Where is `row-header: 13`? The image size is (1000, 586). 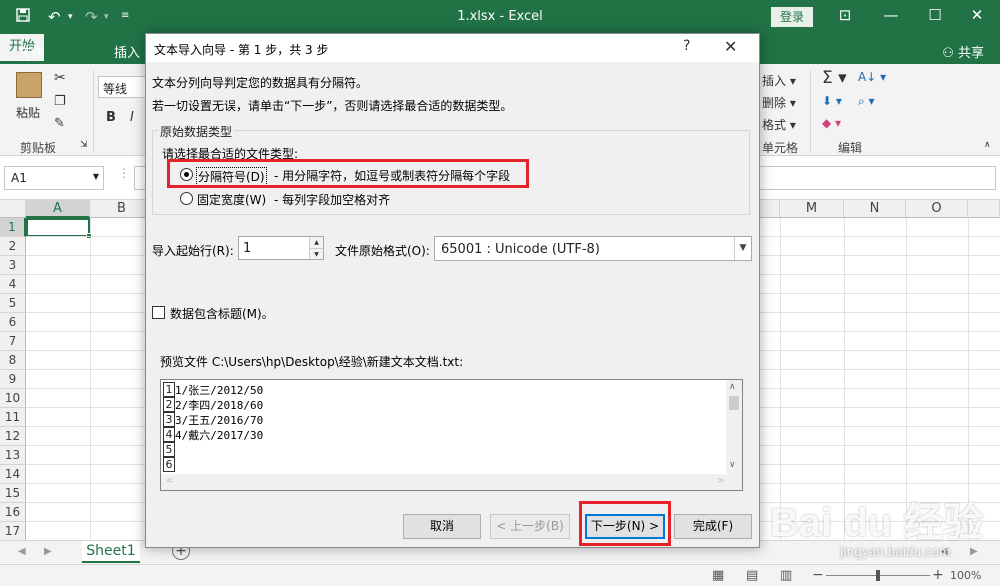 row-header: 13 is located at coordinates (13, 455).